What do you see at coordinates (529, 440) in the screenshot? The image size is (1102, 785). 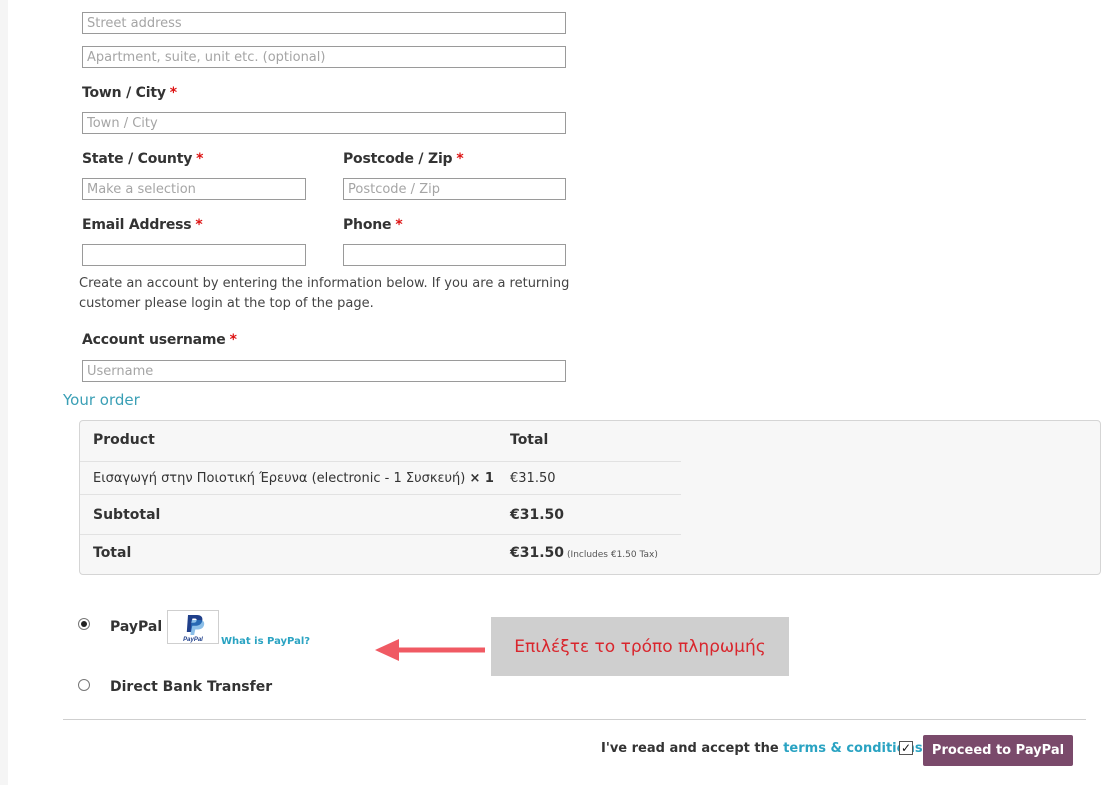 I see `column-header-total: Total` at bounding box center [529, 440].